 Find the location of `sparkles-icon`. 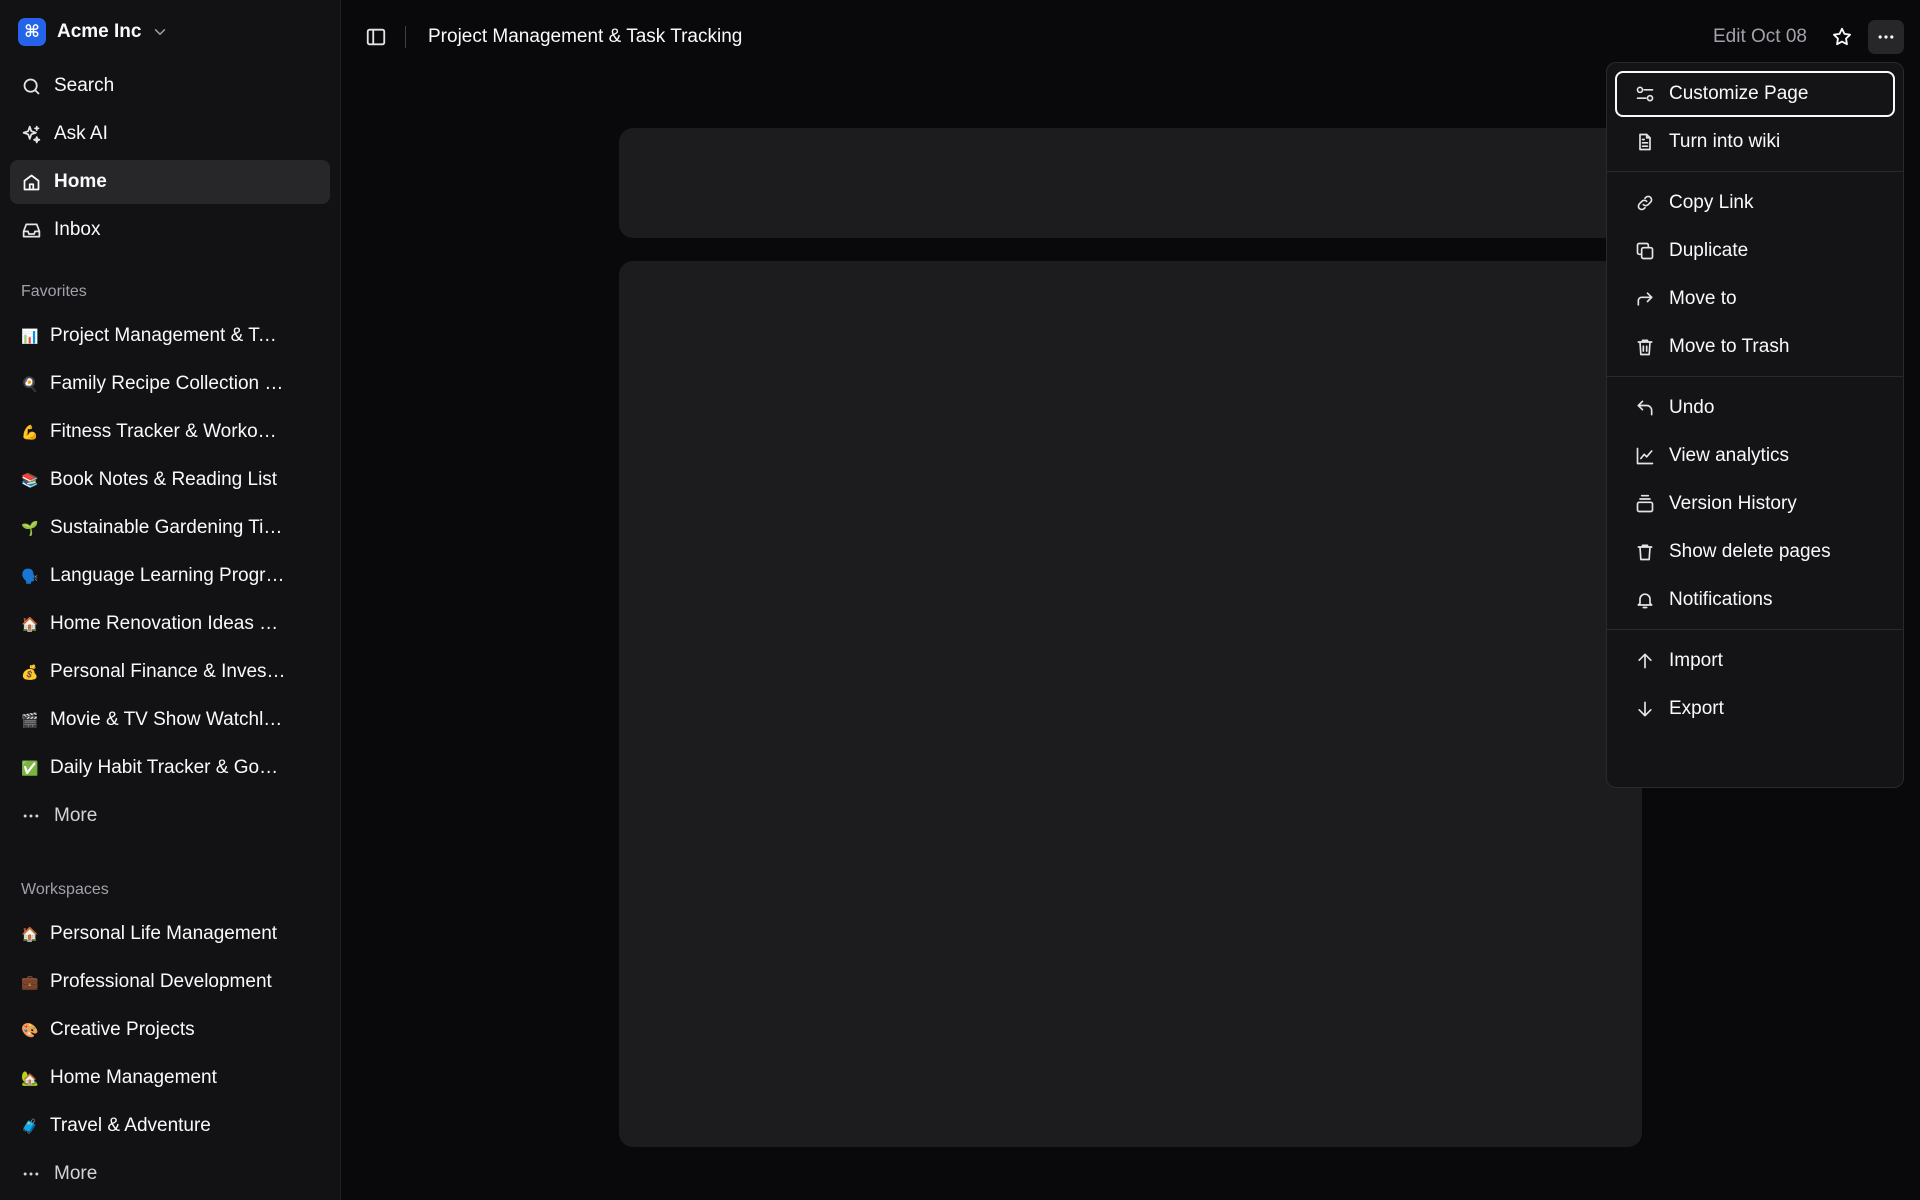

sparkles-icon is located at coordinates (31, 134).